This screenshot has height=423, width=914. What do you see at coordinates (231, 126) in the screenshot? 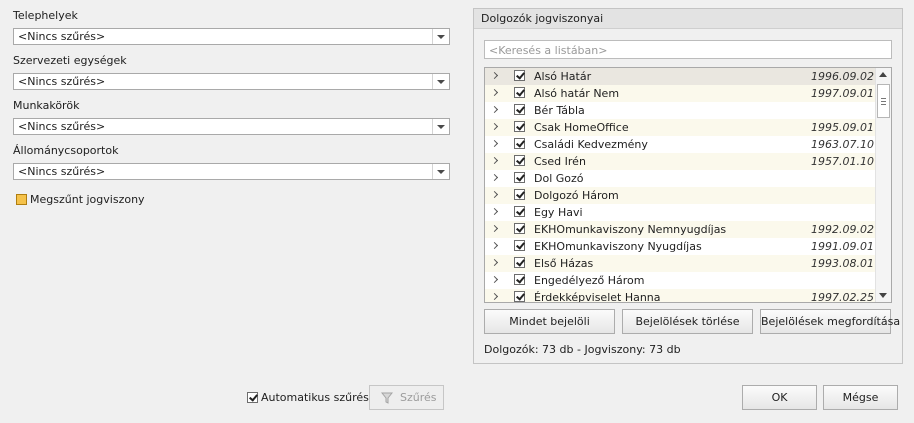
I see `munkakorok-combo: <Nincs szűrés>` at bounding box center [231, 126].